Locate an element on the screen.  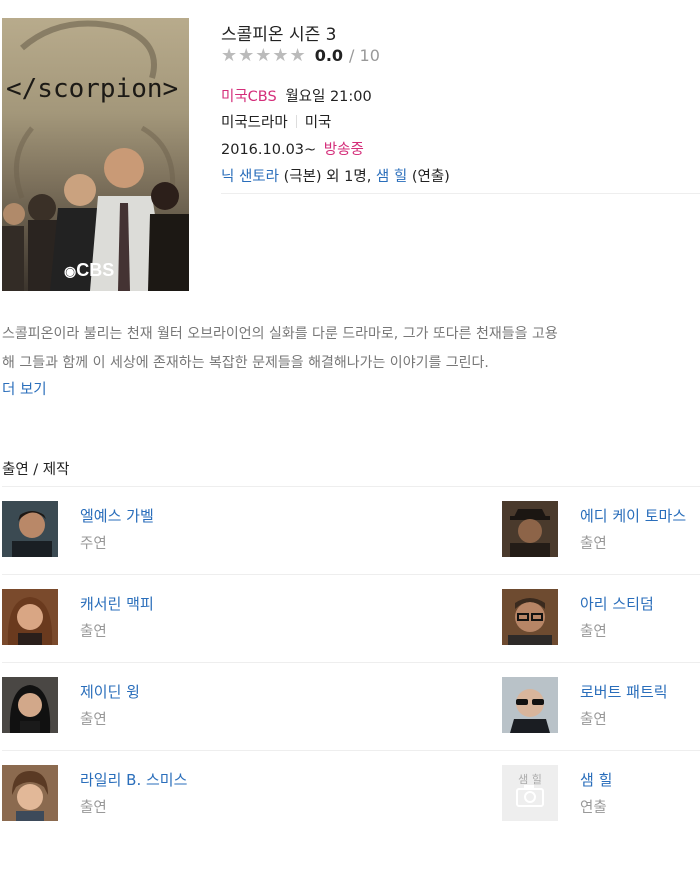
person-role: 주연 is located at coordinates (93, 544).